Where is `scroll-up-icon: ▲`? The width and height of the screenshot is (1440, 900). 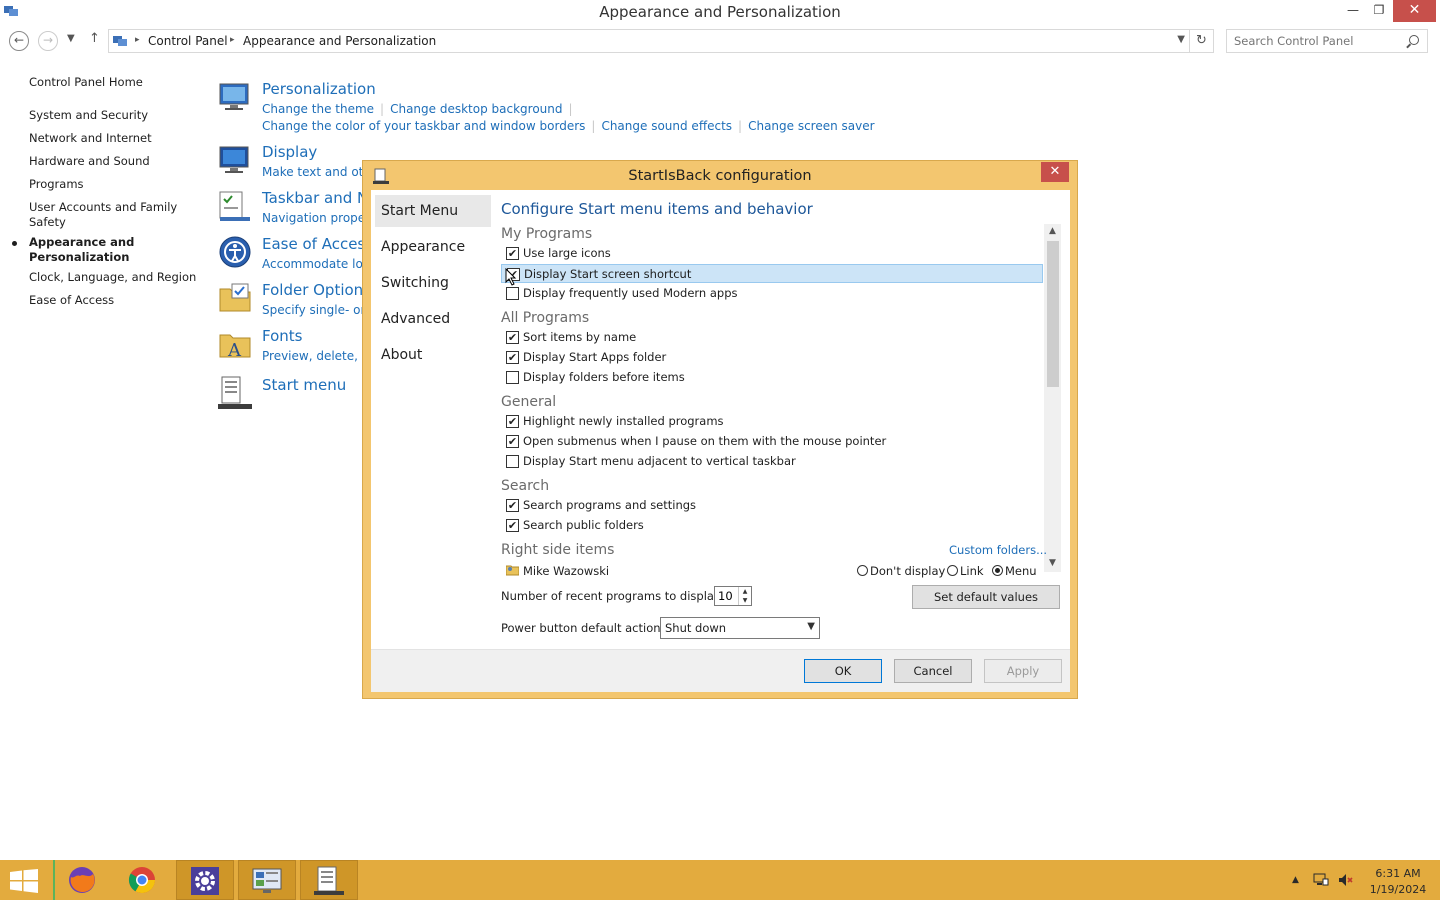 scroll-up-icon: ▲ is located at coordinates (1052, 231).